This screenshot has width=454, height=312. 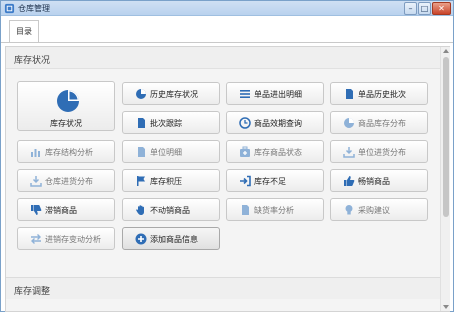 I want to click on item-history-batch-button: 单品历史批次, so click(x=379, y=93).